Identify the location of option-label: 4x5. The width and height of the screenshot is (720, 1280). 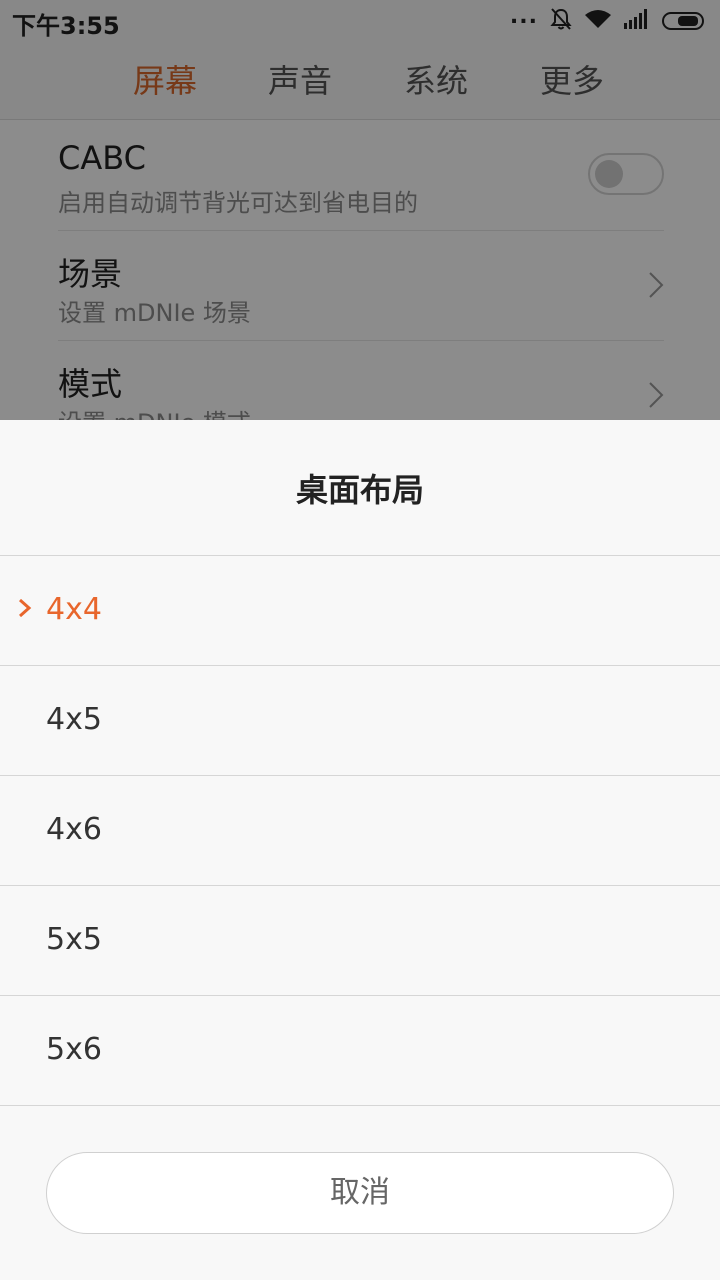
(74, 719).